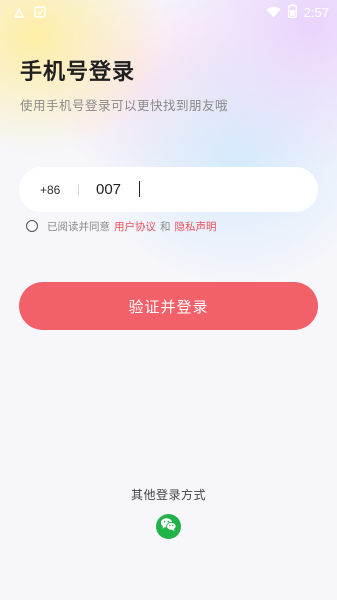  Describe the element at coordinates (316, 12) in the screenshot. I see `status-time: 2:57` at that location.